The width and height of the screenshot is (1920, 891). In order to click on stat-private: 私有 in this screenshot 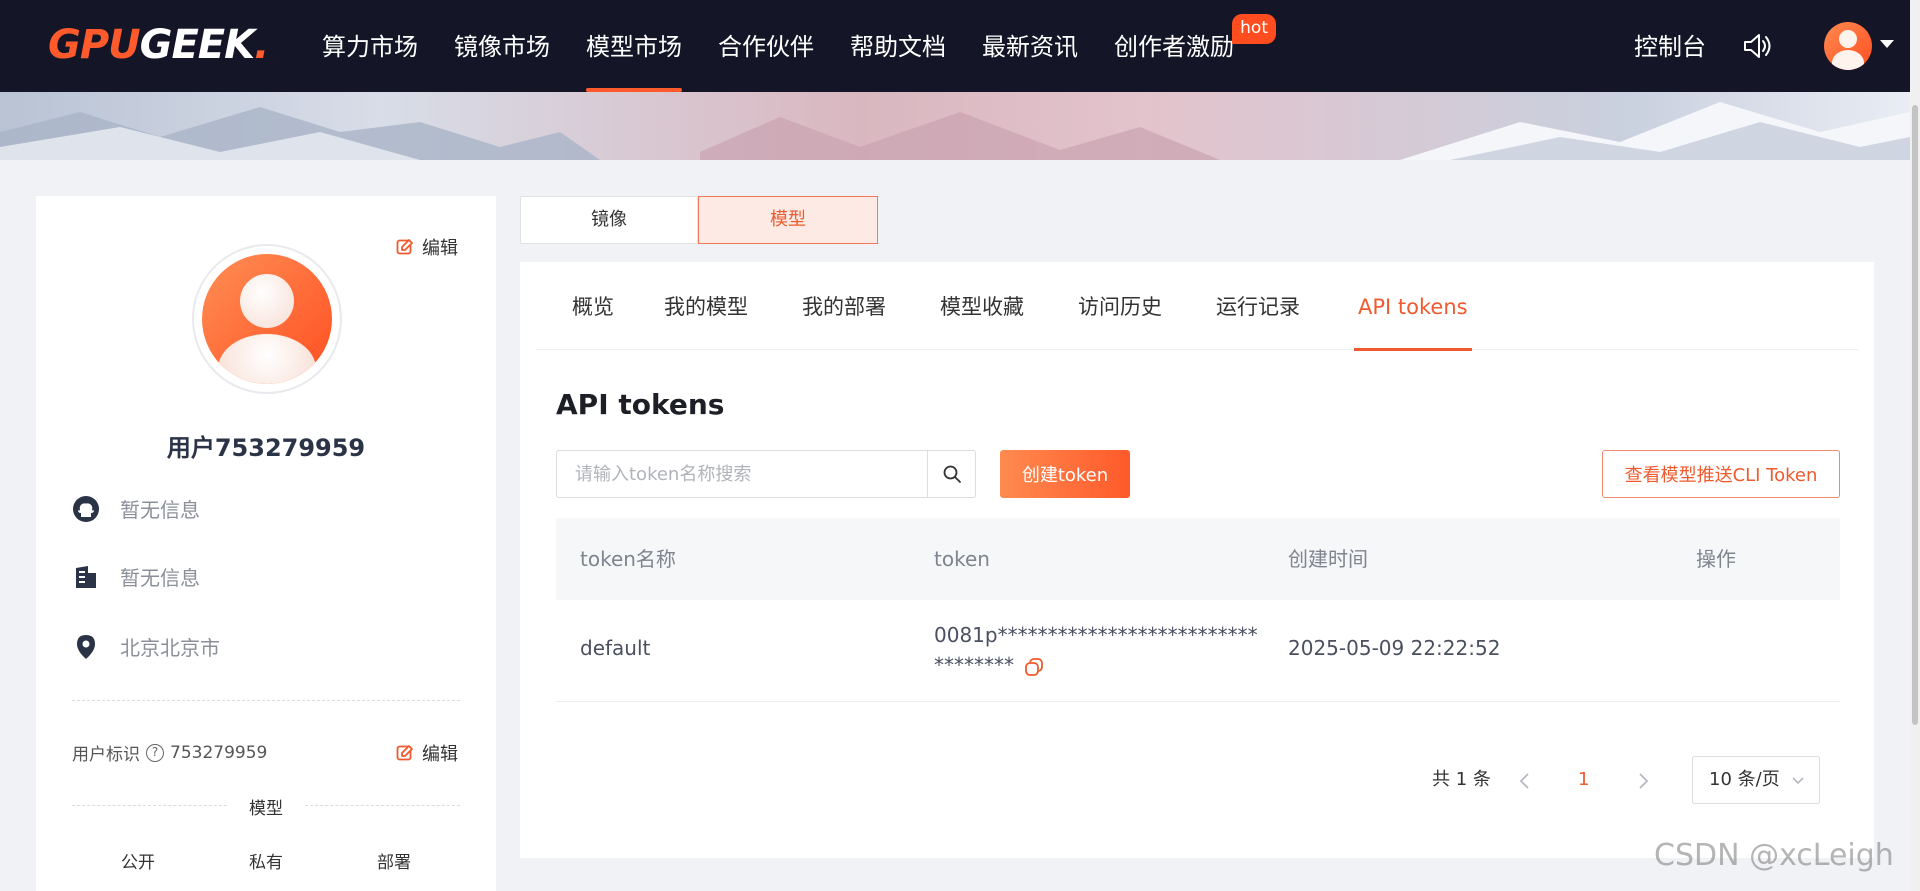, I will do `click(266, 860)`.